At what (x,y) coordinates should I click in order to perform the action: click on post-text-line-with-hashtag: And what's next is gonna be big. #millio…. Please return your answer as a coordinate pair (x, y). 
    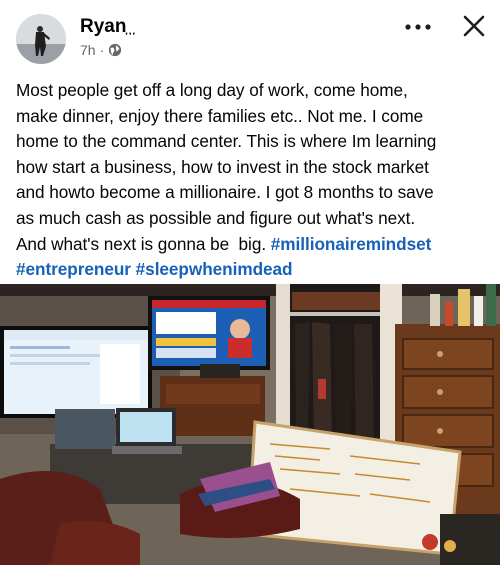
    Looking at the image, I should click on (253, 245).